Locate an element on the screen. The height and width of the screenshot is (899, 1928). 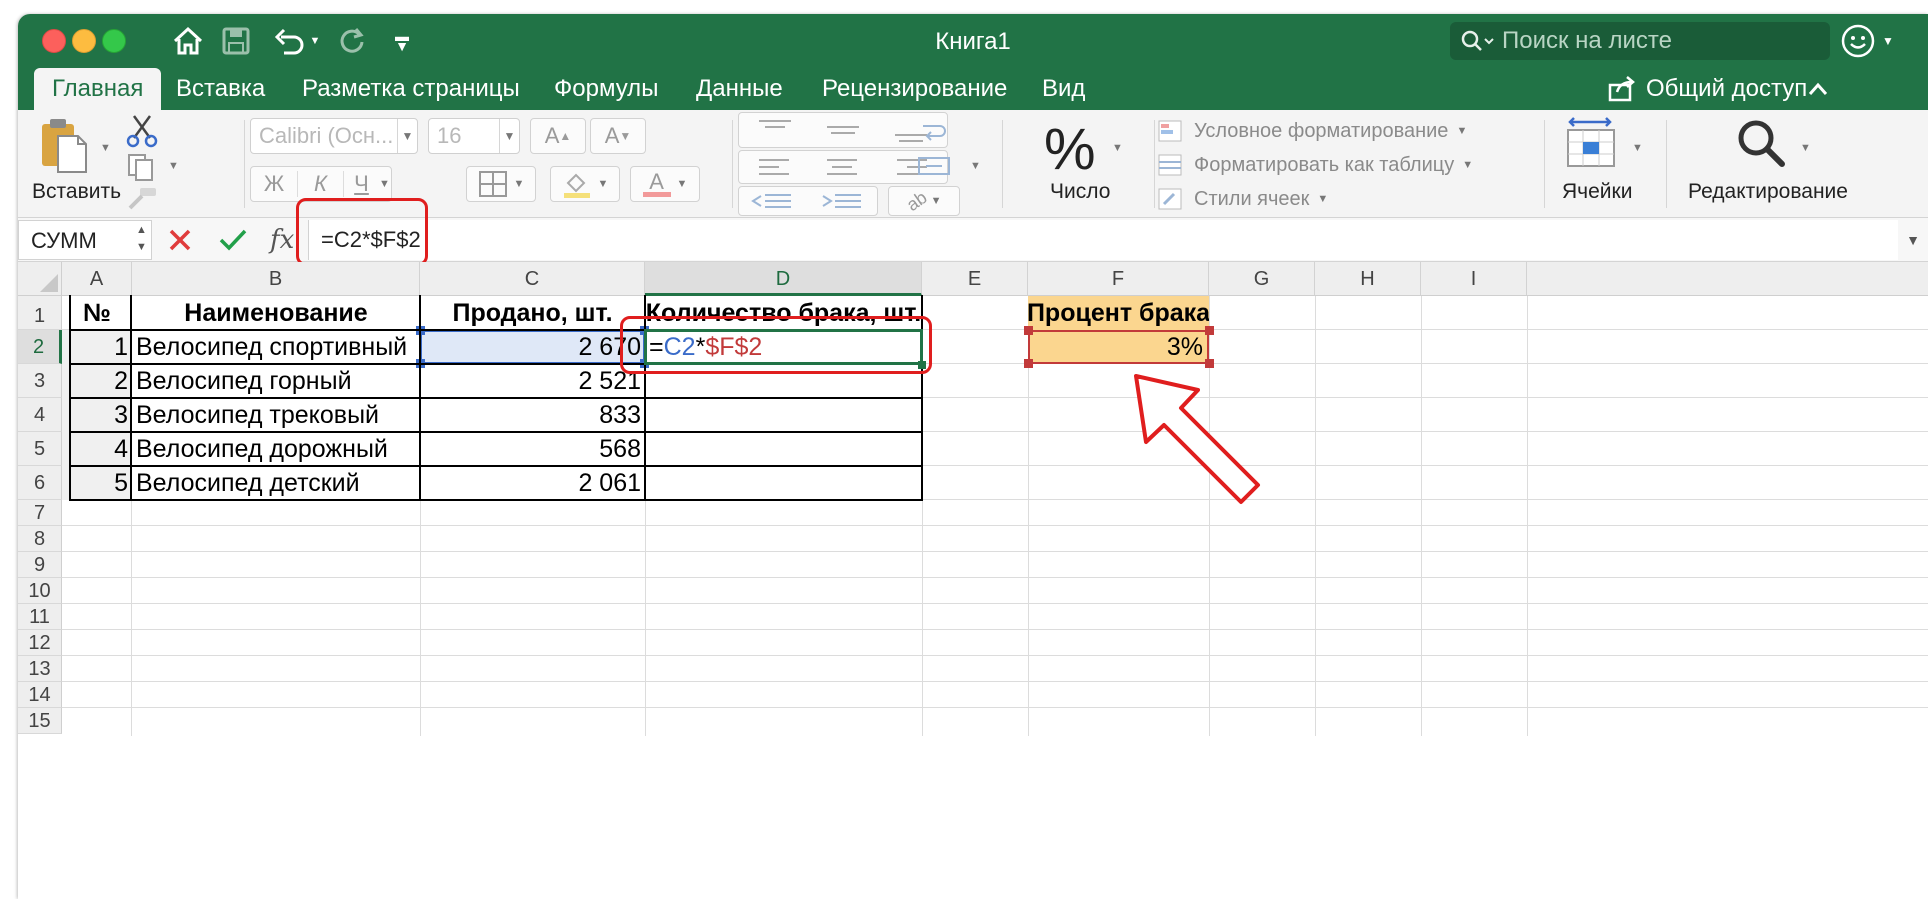
indent-group is located at coordinates (808, 201).